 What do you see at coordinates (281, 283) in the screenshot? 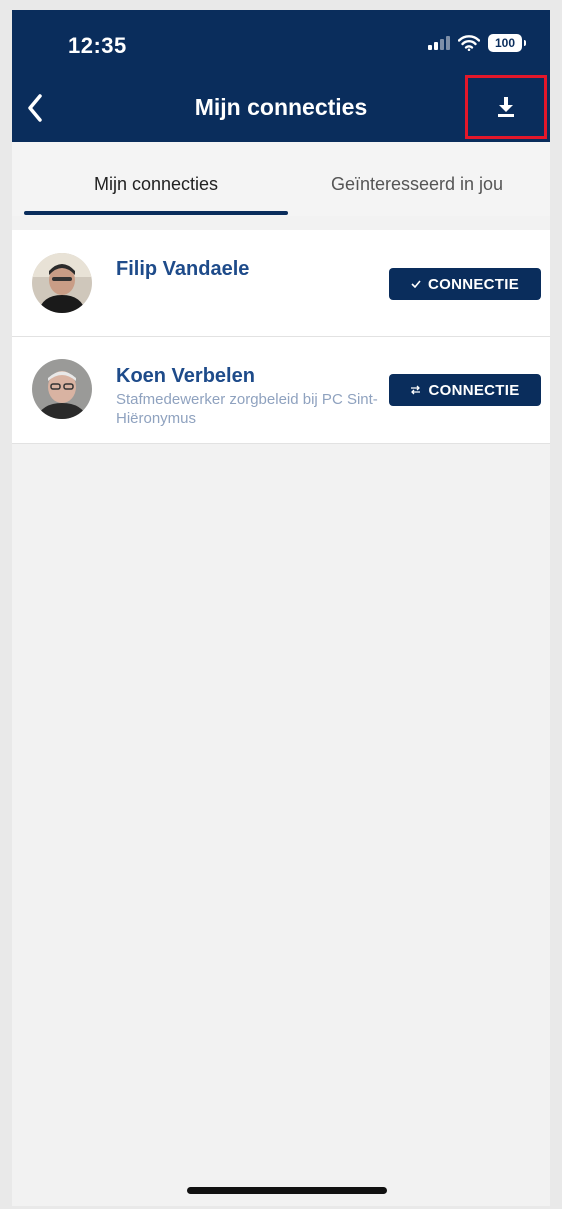
I see `list-item: Filip Vandaele CONNECTIE` at bounding box center [281, 283].